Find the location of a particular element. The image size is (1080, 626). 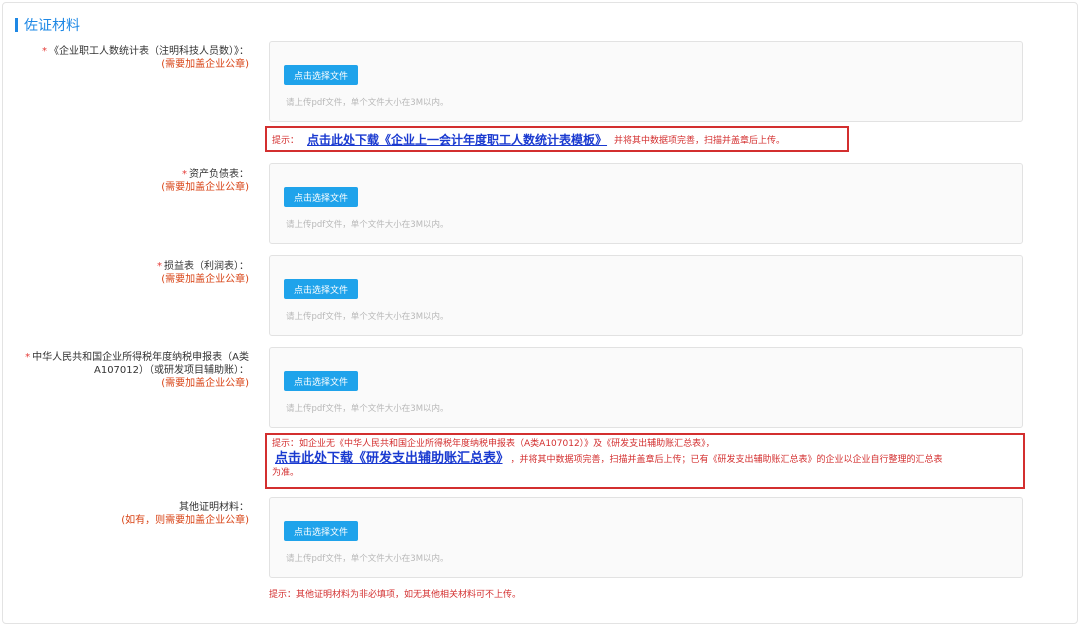

field-label-other-proof: 其他证明材料： (如有，则需要加盖企业公章) is located at coordinates (185, 514).